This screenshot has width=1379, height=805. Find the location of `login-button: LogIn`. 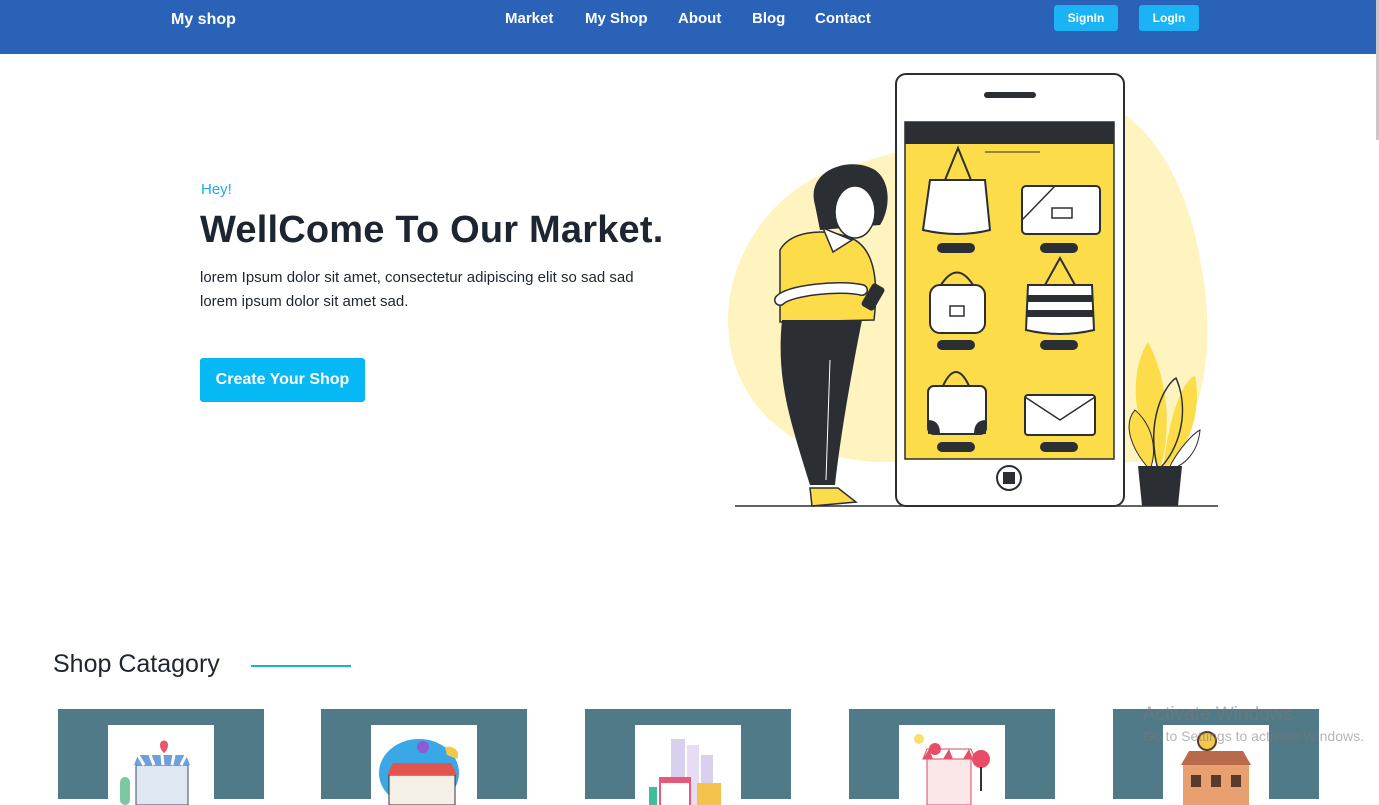

login-button: LogIn is located at coordinates (1169, 18).